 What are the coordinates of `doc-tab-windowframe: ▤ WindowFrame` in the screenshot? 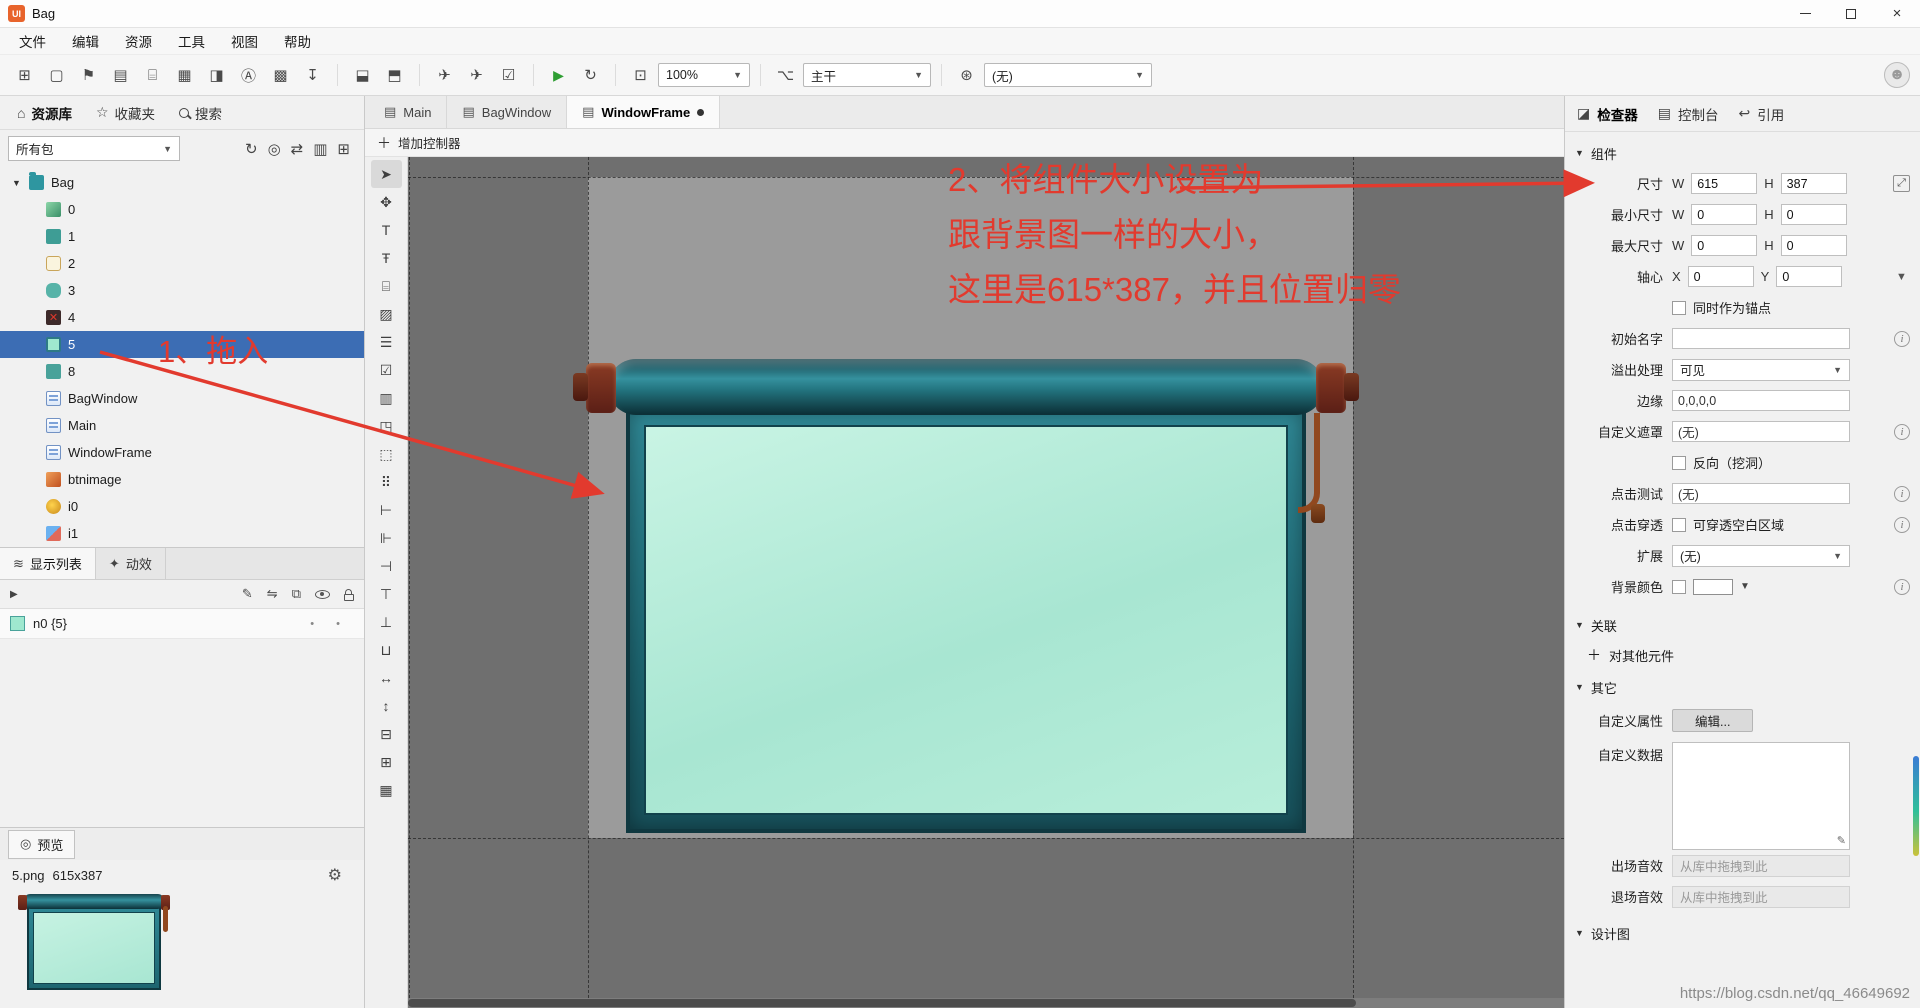 It's located at (644, 112).